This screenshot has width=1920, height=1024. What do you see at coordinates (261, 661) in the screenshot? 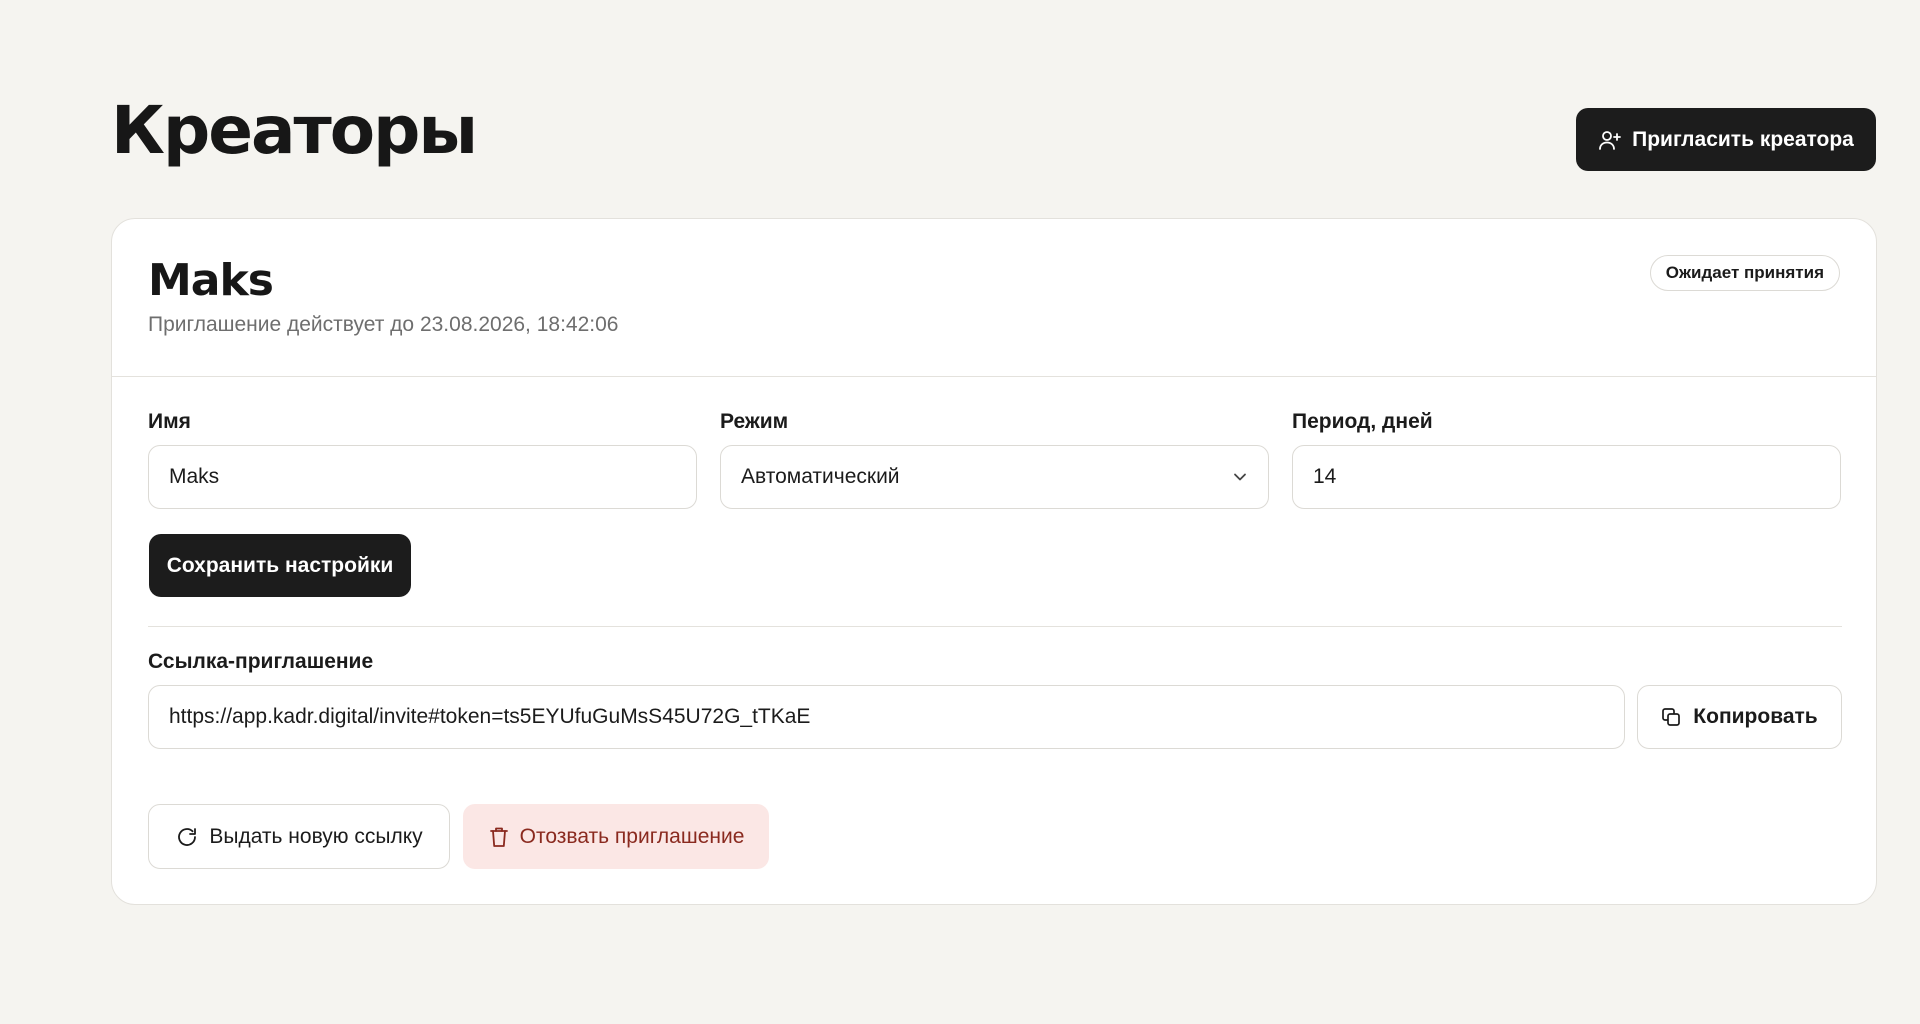
I see `invite-link-label: Ссылка-приглашение` at bounding box center [261, 661].